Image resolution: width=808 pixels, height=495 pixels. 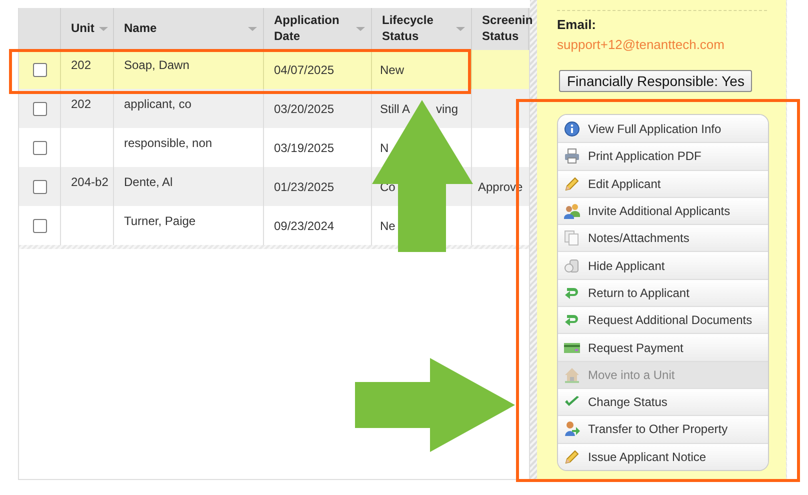 What do you see at coordinates (577, 24) in the screenshot?
I see `email-label: Email:` at bounding box center [577, 24].